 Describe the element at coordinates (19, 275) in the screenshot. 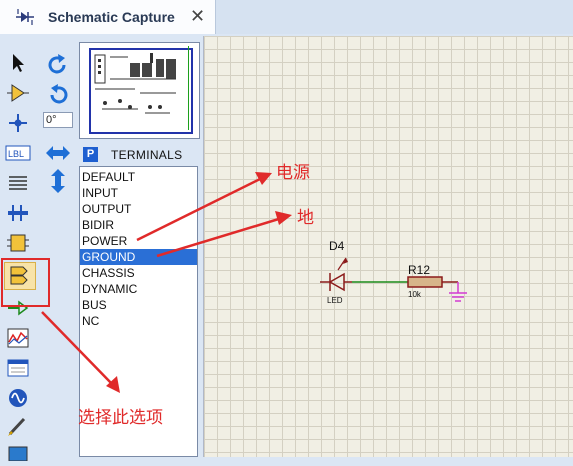

I see `terminals-mode-icon` at that location.